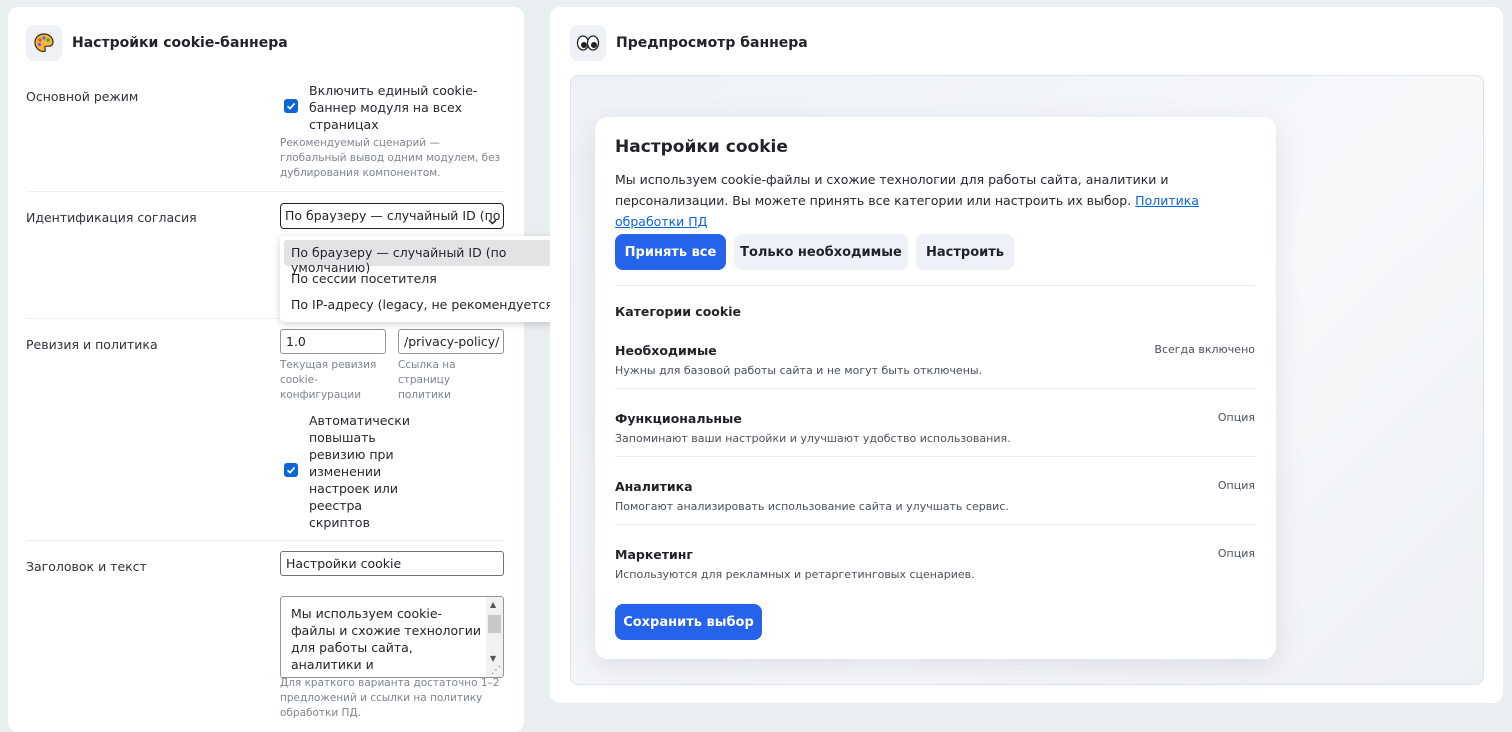 The height and width of the screenshot is (732, 1512). What do you see at coordinates (328, 380) in the screenshot?
I see `revision-hint: Текущая ревизия cookie-конфигурации` at bounding box center [328, 380].